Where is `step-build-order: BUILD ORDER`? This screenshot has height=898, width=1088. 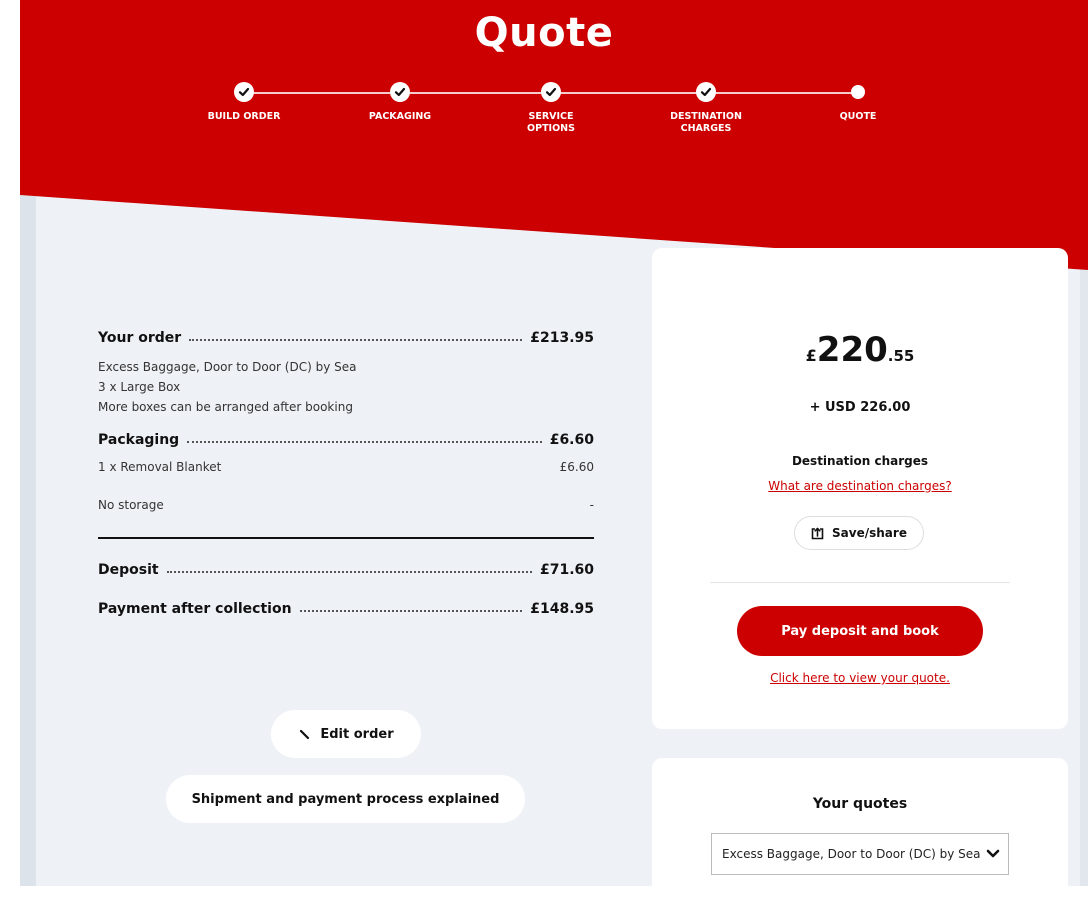 step-build-order: BUILD ORDER is located at coordinates (244, 102).